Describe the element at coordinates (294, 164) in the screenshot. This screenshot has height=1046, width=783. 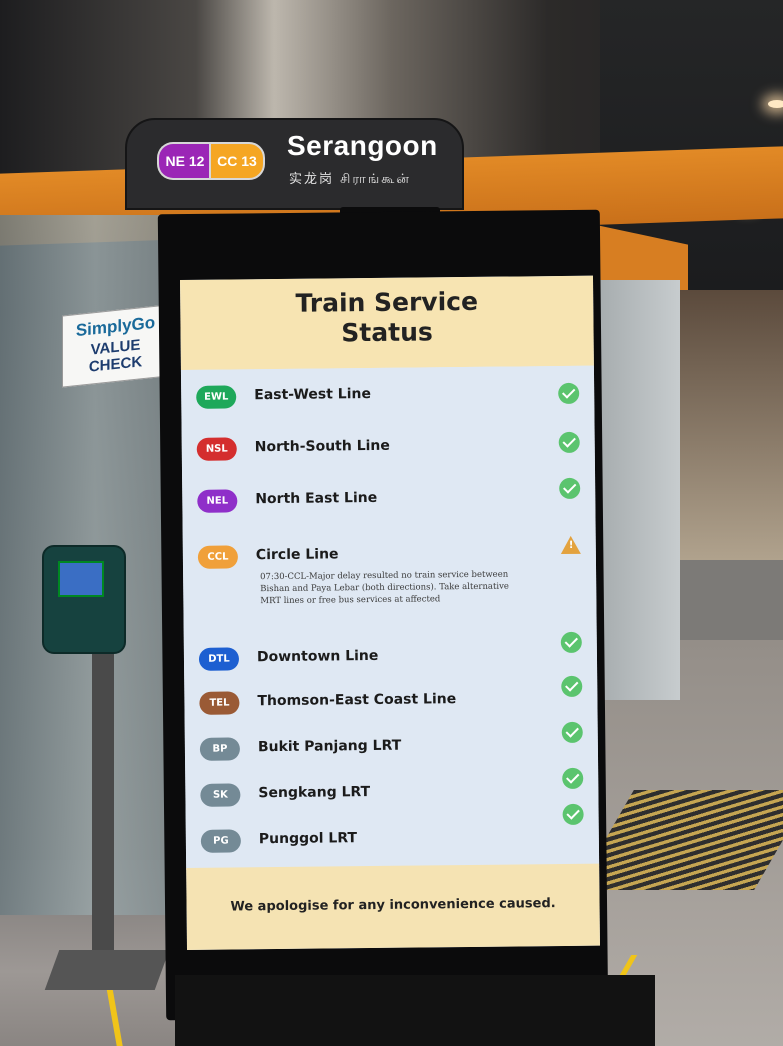
I see `station-sign: NE 12 CC 13 Serangoon 实龙岗 சிராங்கூன்` at that location.